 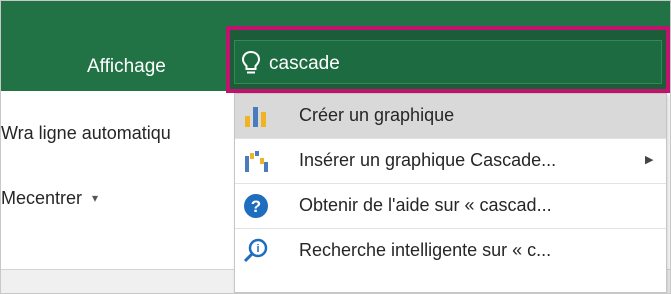 What do you see at coordinates (649, 160) in the screenshot?
I see `chevron-right-icon: ▶` at bounding box center [649, 160].